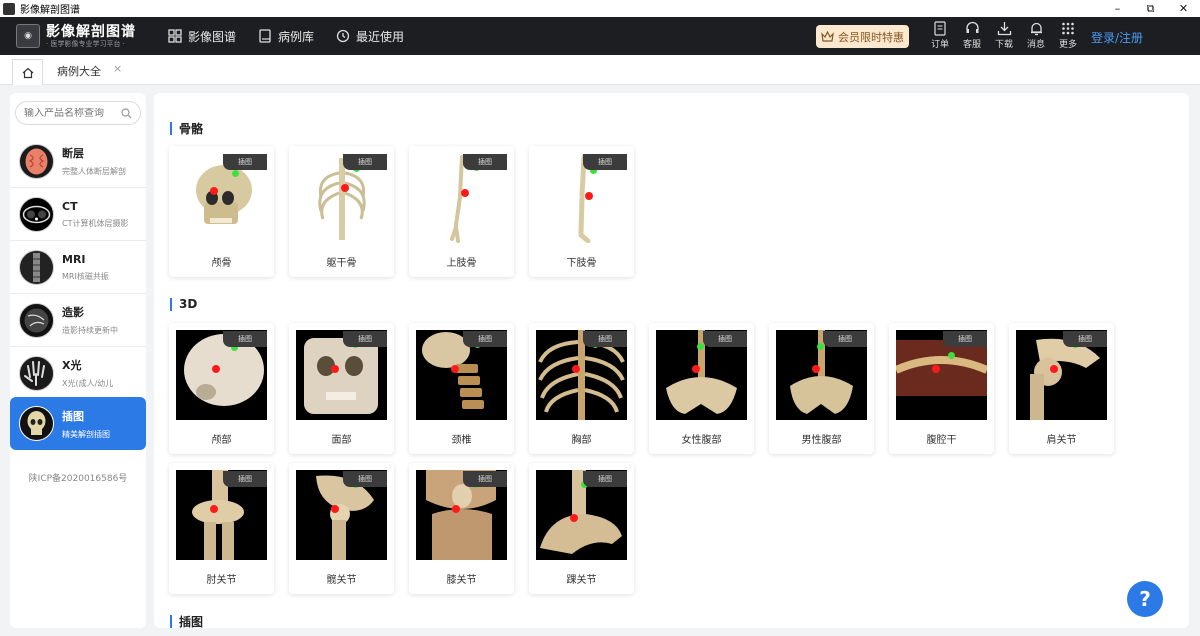 The height and width of the screenshot is (636, 1200). I want to click on atlas-card-skull: 插图 颅骨, so click(221, 211).